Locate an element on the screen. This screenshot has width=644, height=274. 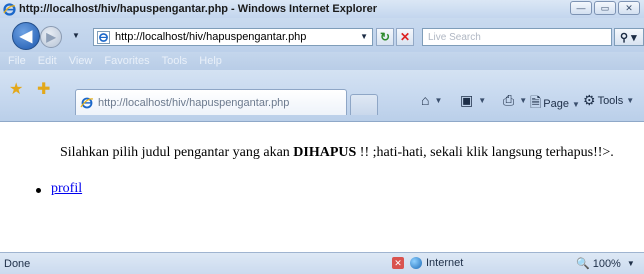
address-dropdown-icon: ▼ is located at coordinates (364, 36).